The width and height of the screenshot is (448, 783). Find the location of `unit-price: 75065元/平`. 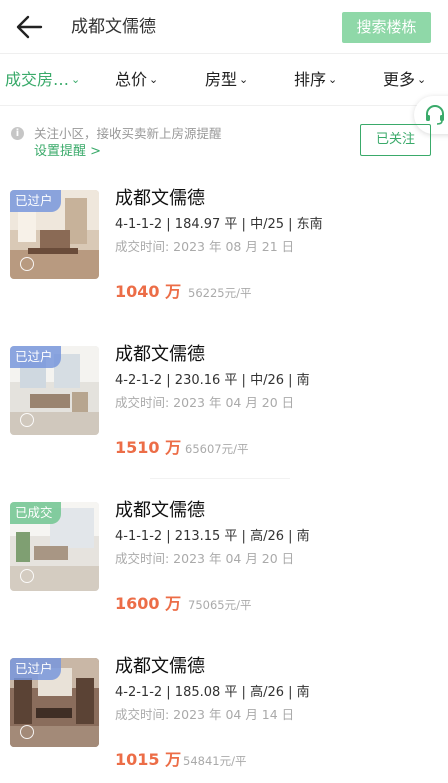

unit-price: 75065元/平 is located at coordinates (220, 605).